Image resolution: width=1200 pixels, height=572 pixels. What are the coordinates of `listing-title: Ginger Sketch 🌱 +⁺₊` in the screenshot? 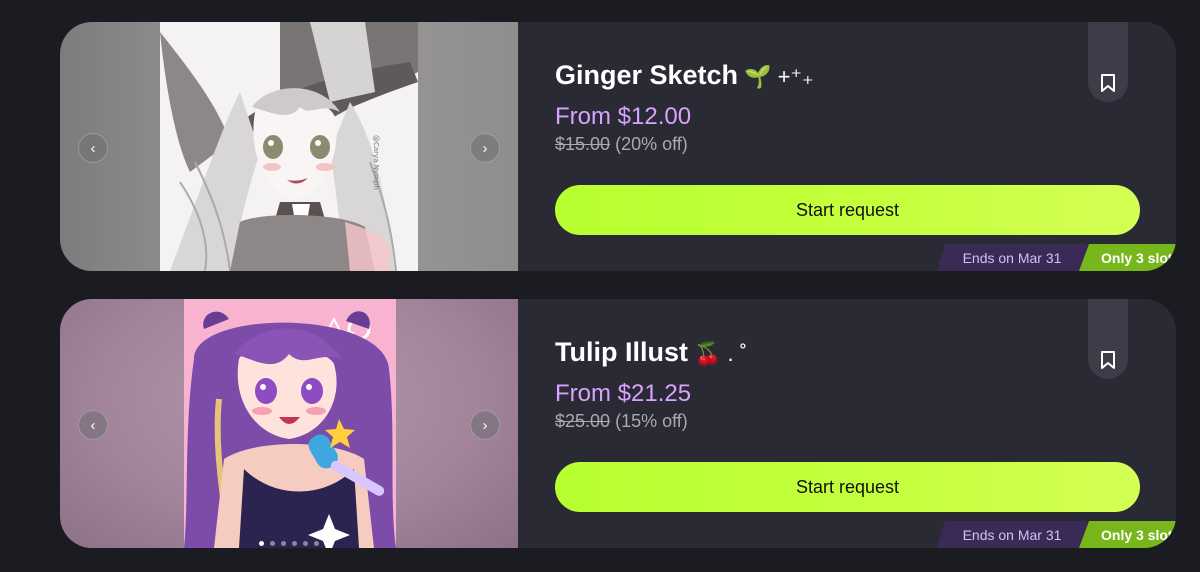 It's located at (684, 75).